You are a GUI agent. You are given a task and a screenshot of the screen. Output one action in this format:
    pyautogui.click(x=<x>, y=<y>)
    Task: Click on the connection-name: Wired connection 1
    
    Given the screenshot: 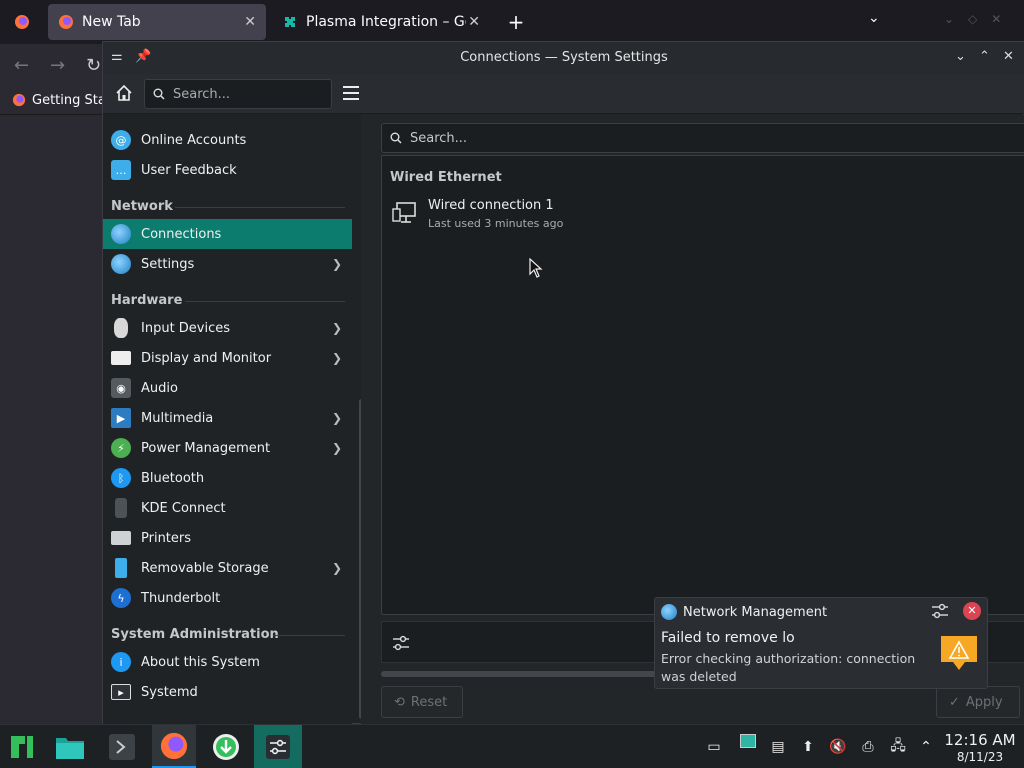 What is the action you would take?
    pyautogui.click(x=491, y=205)
    